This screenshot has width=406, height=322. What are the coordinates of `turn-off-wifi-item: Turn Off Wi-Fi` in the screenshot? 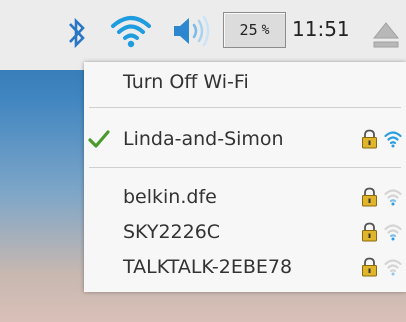 It's located at (245, 82).